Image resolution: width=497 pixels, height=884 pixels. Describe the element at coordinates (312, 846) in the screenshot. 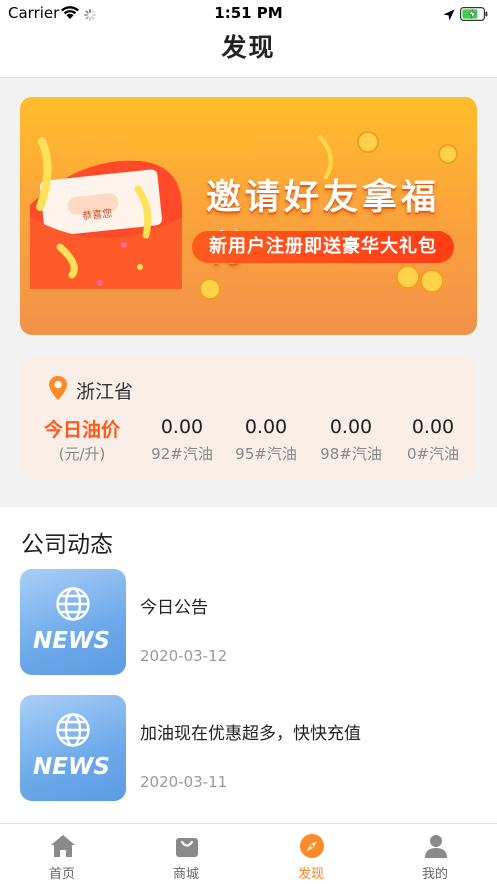

I see `compass-icon` at that location.